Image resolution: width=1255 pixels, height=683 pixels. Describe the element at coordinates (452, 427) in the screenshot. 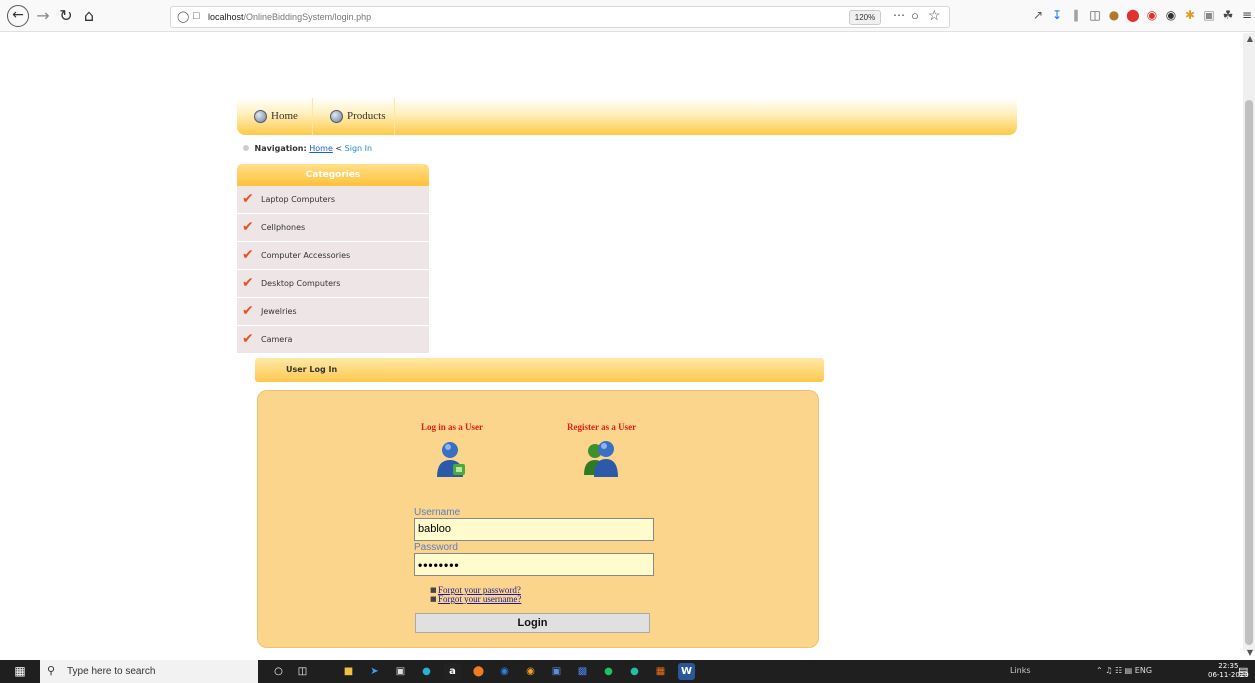

I see `login-as-user-label: Log in as a User` at that location.